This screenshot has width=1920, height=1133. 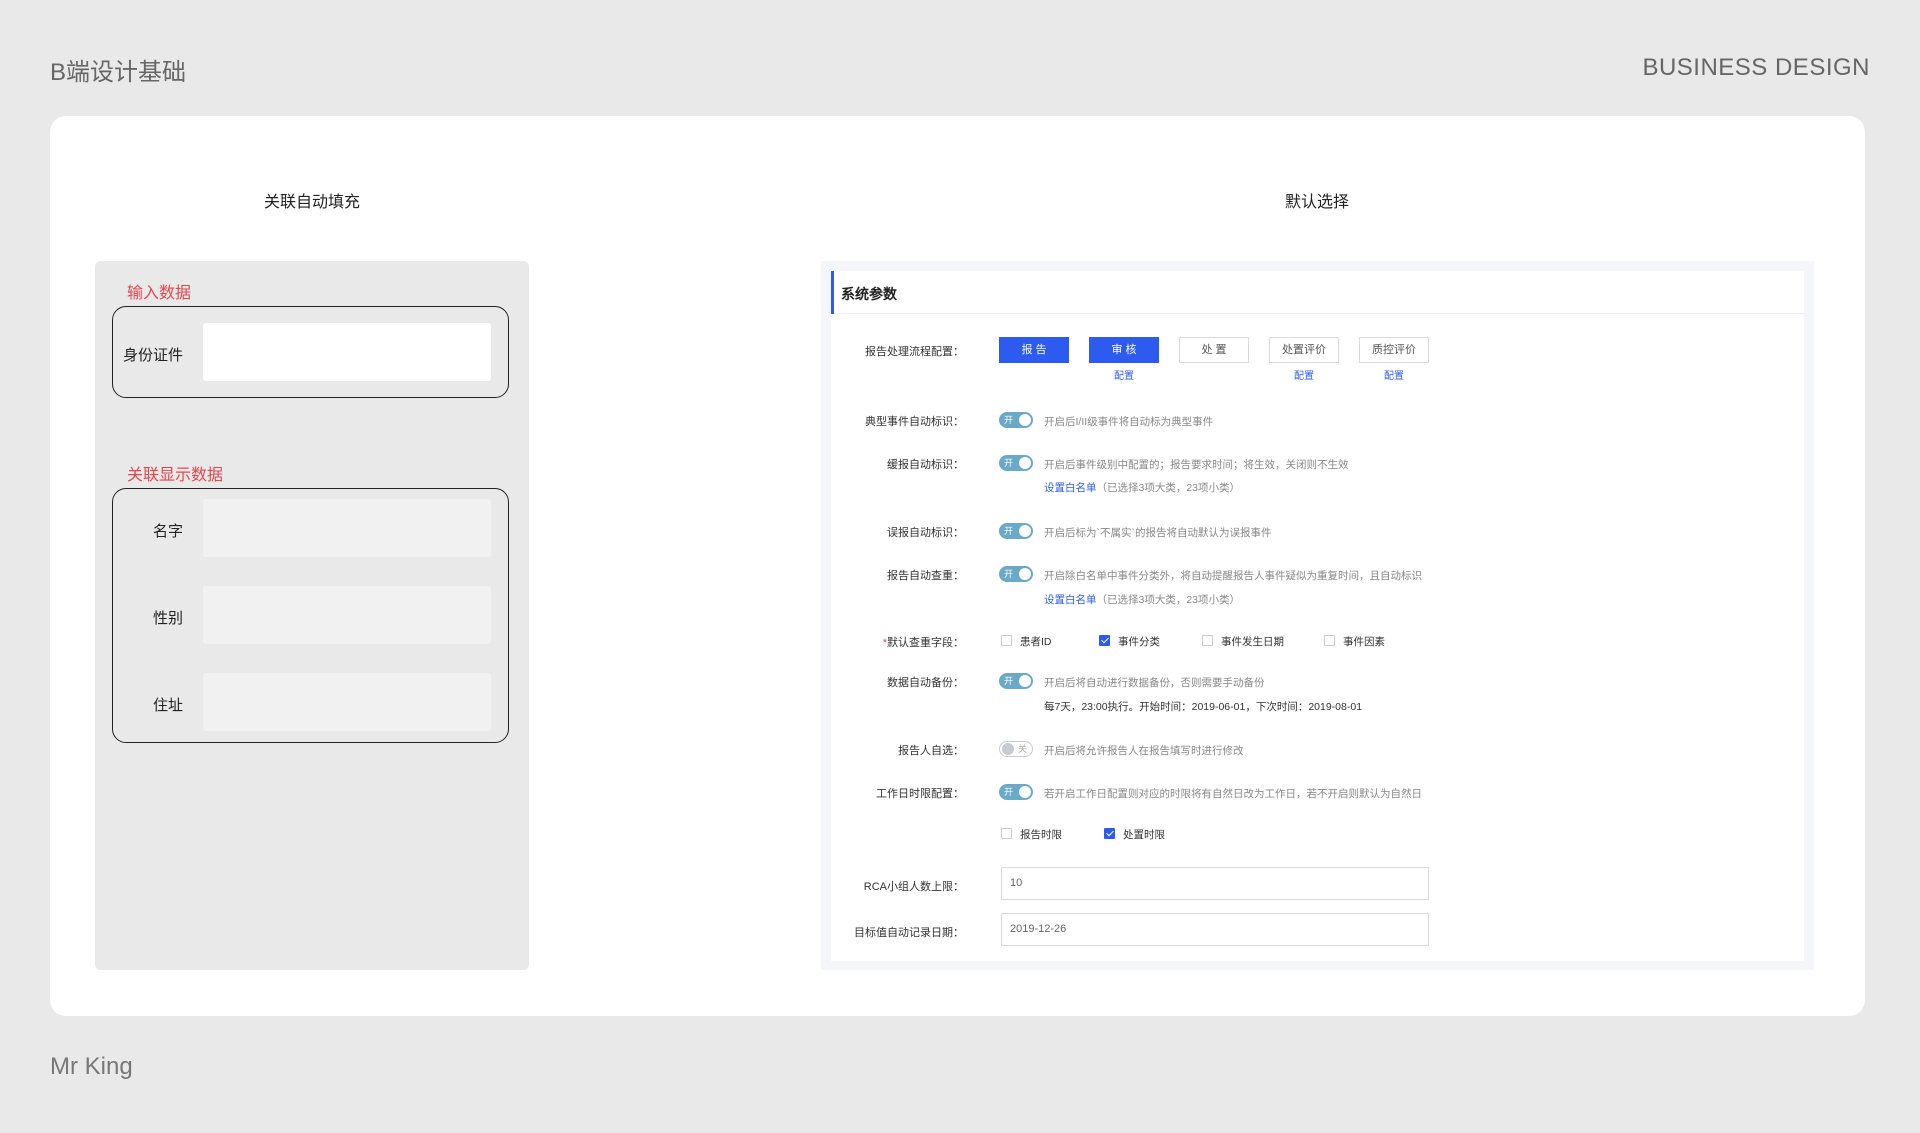 I want to click on late-report-label: 缓报自动标识：, so click(x=925, y=465).